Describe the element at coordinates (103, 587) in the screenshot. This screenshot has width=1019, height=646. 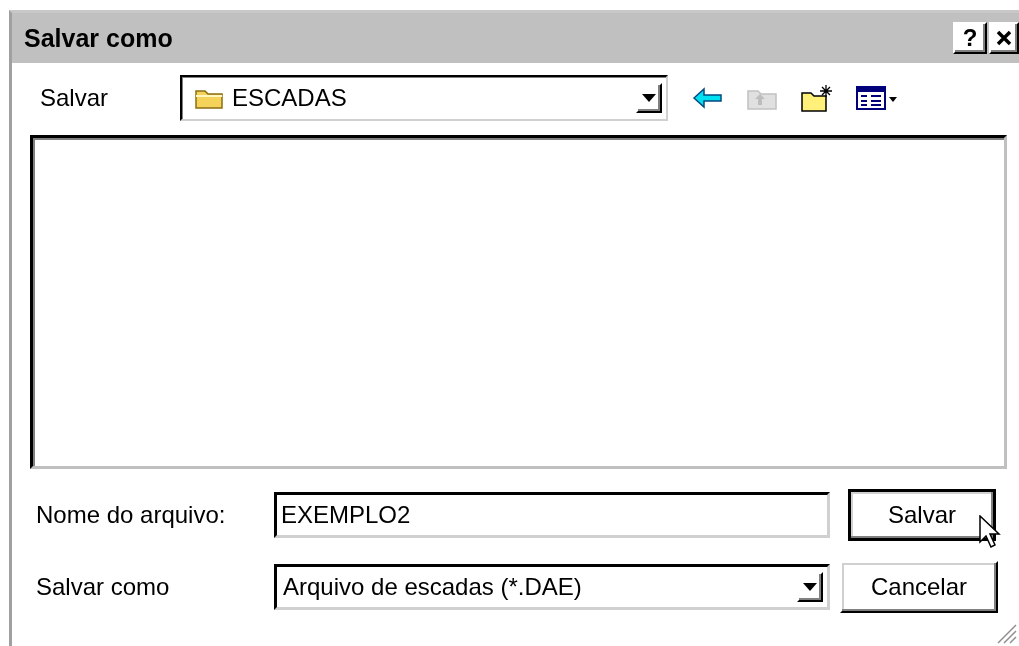
I see `save-as-type-label: Salvar como` at that location.